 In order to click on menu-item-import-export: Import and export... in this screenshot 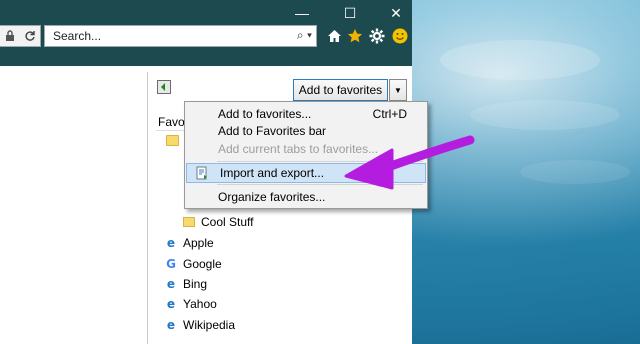, I will do `click(306, 173)`.